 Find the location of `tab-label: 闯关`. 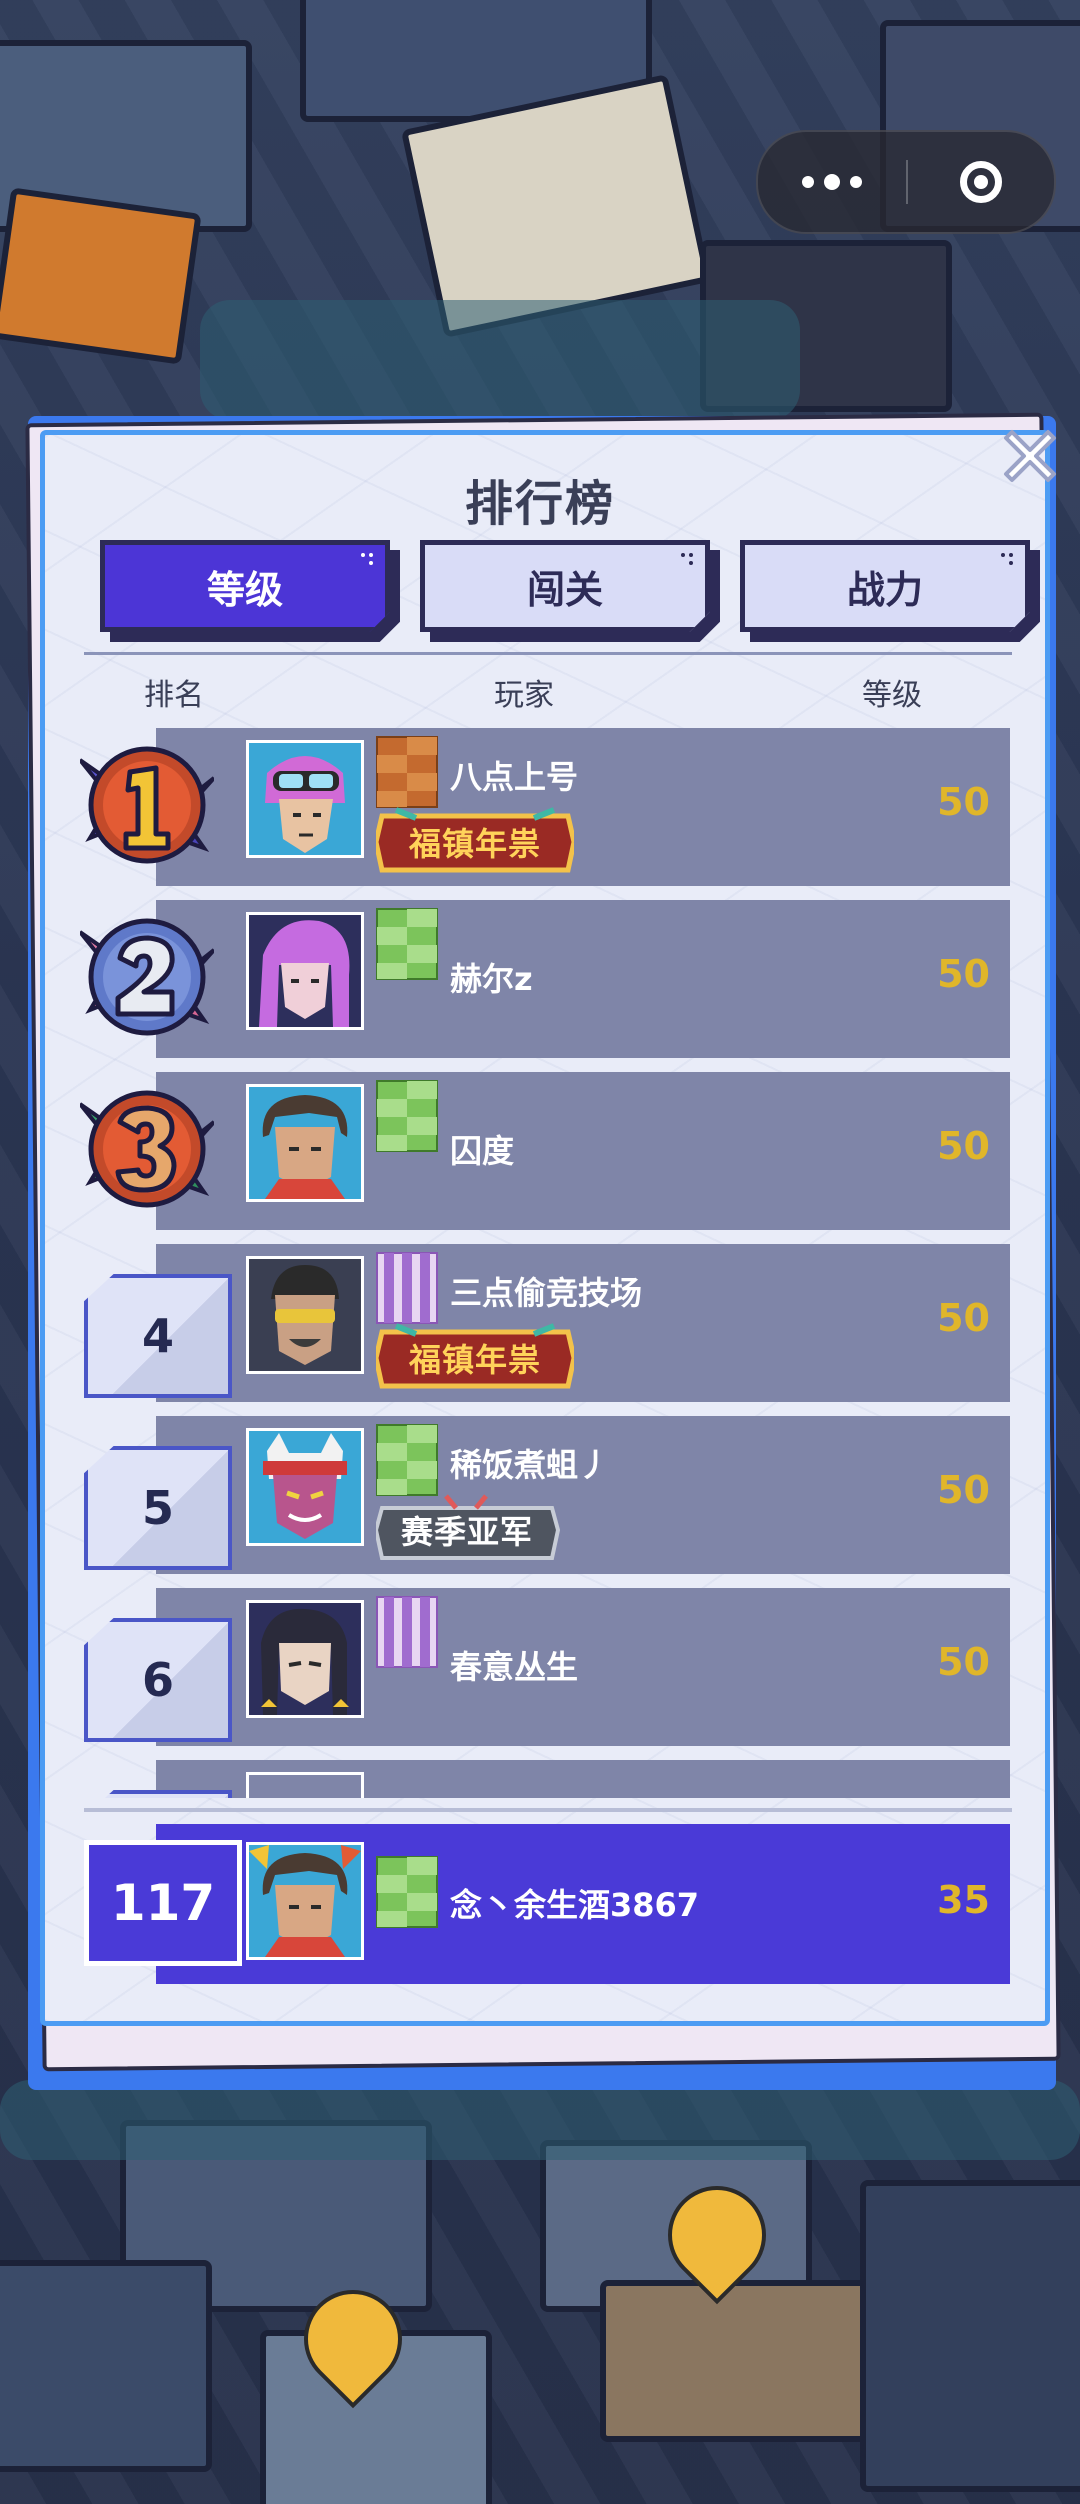

tab-label: 闯关 is located at coordinates (564, 589).